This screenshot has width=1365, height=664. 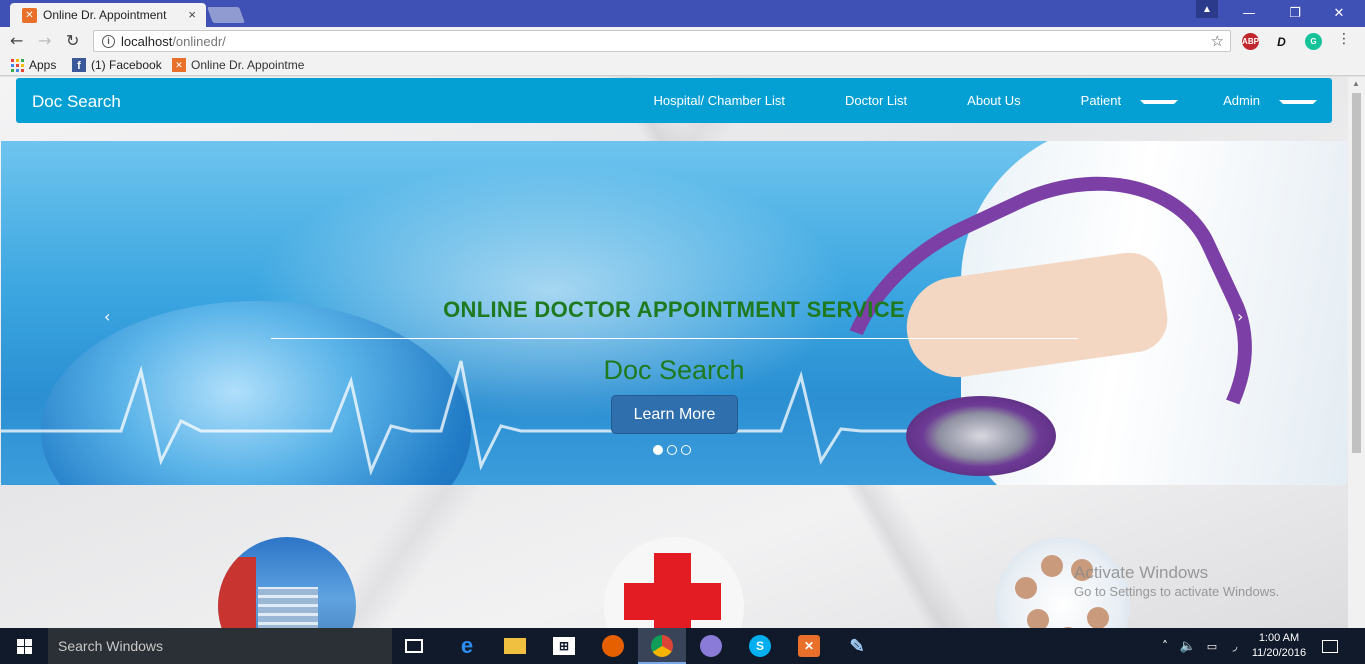 I want to click on firefox-icon, so click(x=613, y=646).